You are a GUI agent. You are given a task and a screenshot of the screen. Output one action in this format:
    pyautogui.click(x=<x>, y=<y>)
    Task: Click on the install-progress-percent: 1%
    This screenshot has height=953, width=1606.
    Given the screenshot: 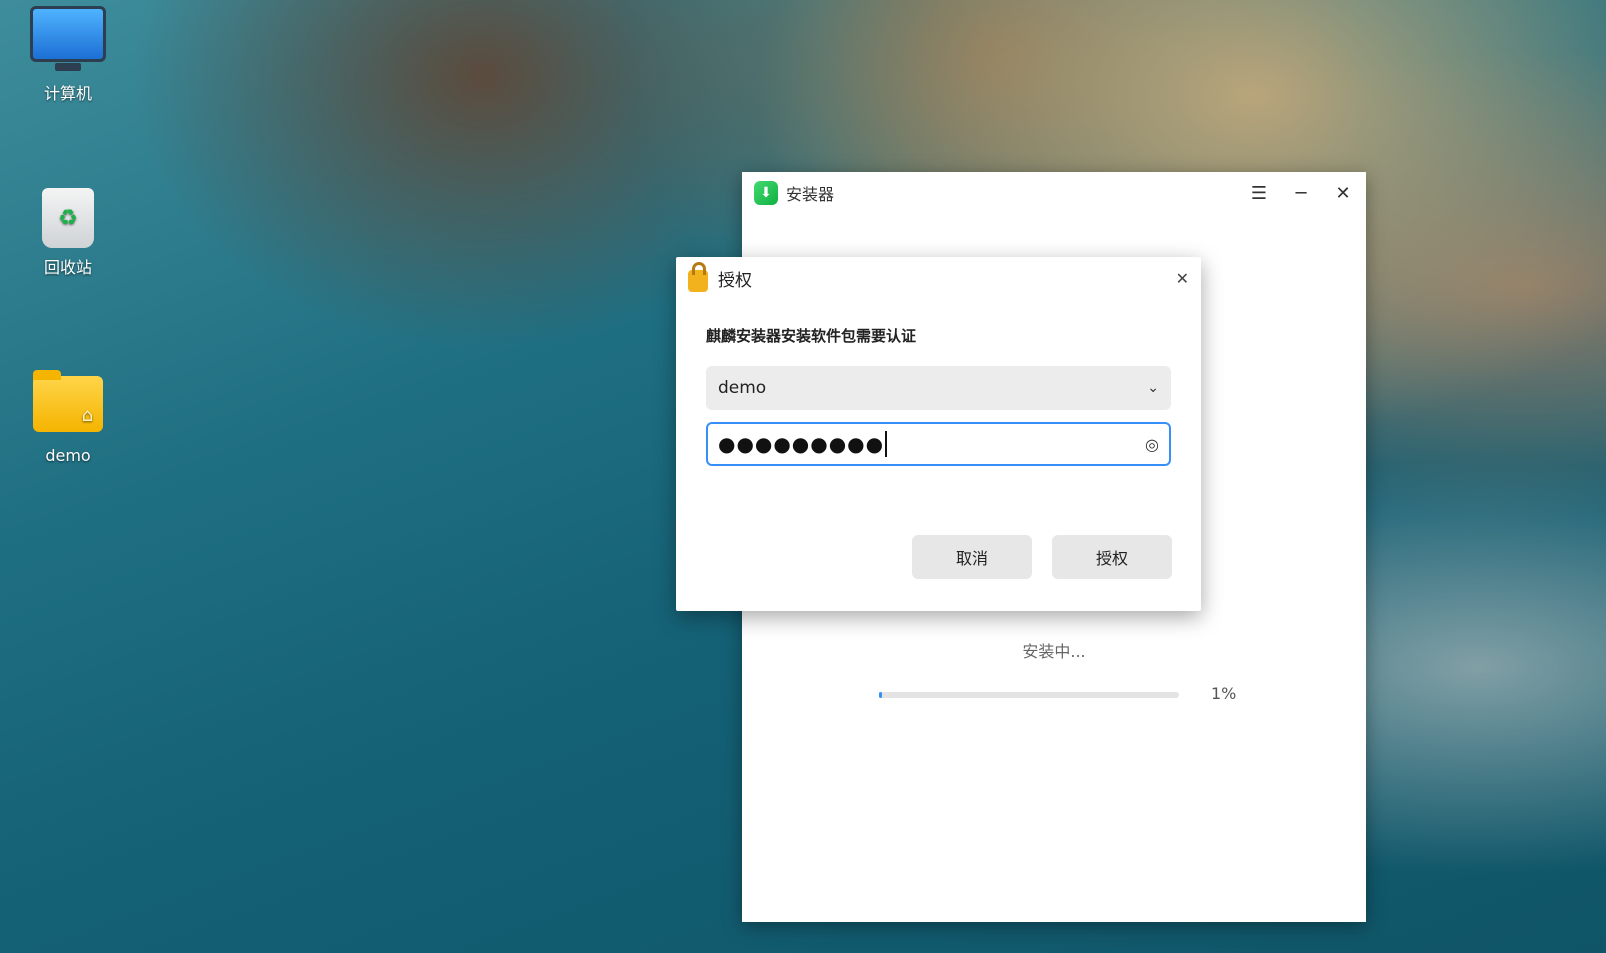 What is the action you would take?
    pyautogui.click(x=1224, y=693)
    